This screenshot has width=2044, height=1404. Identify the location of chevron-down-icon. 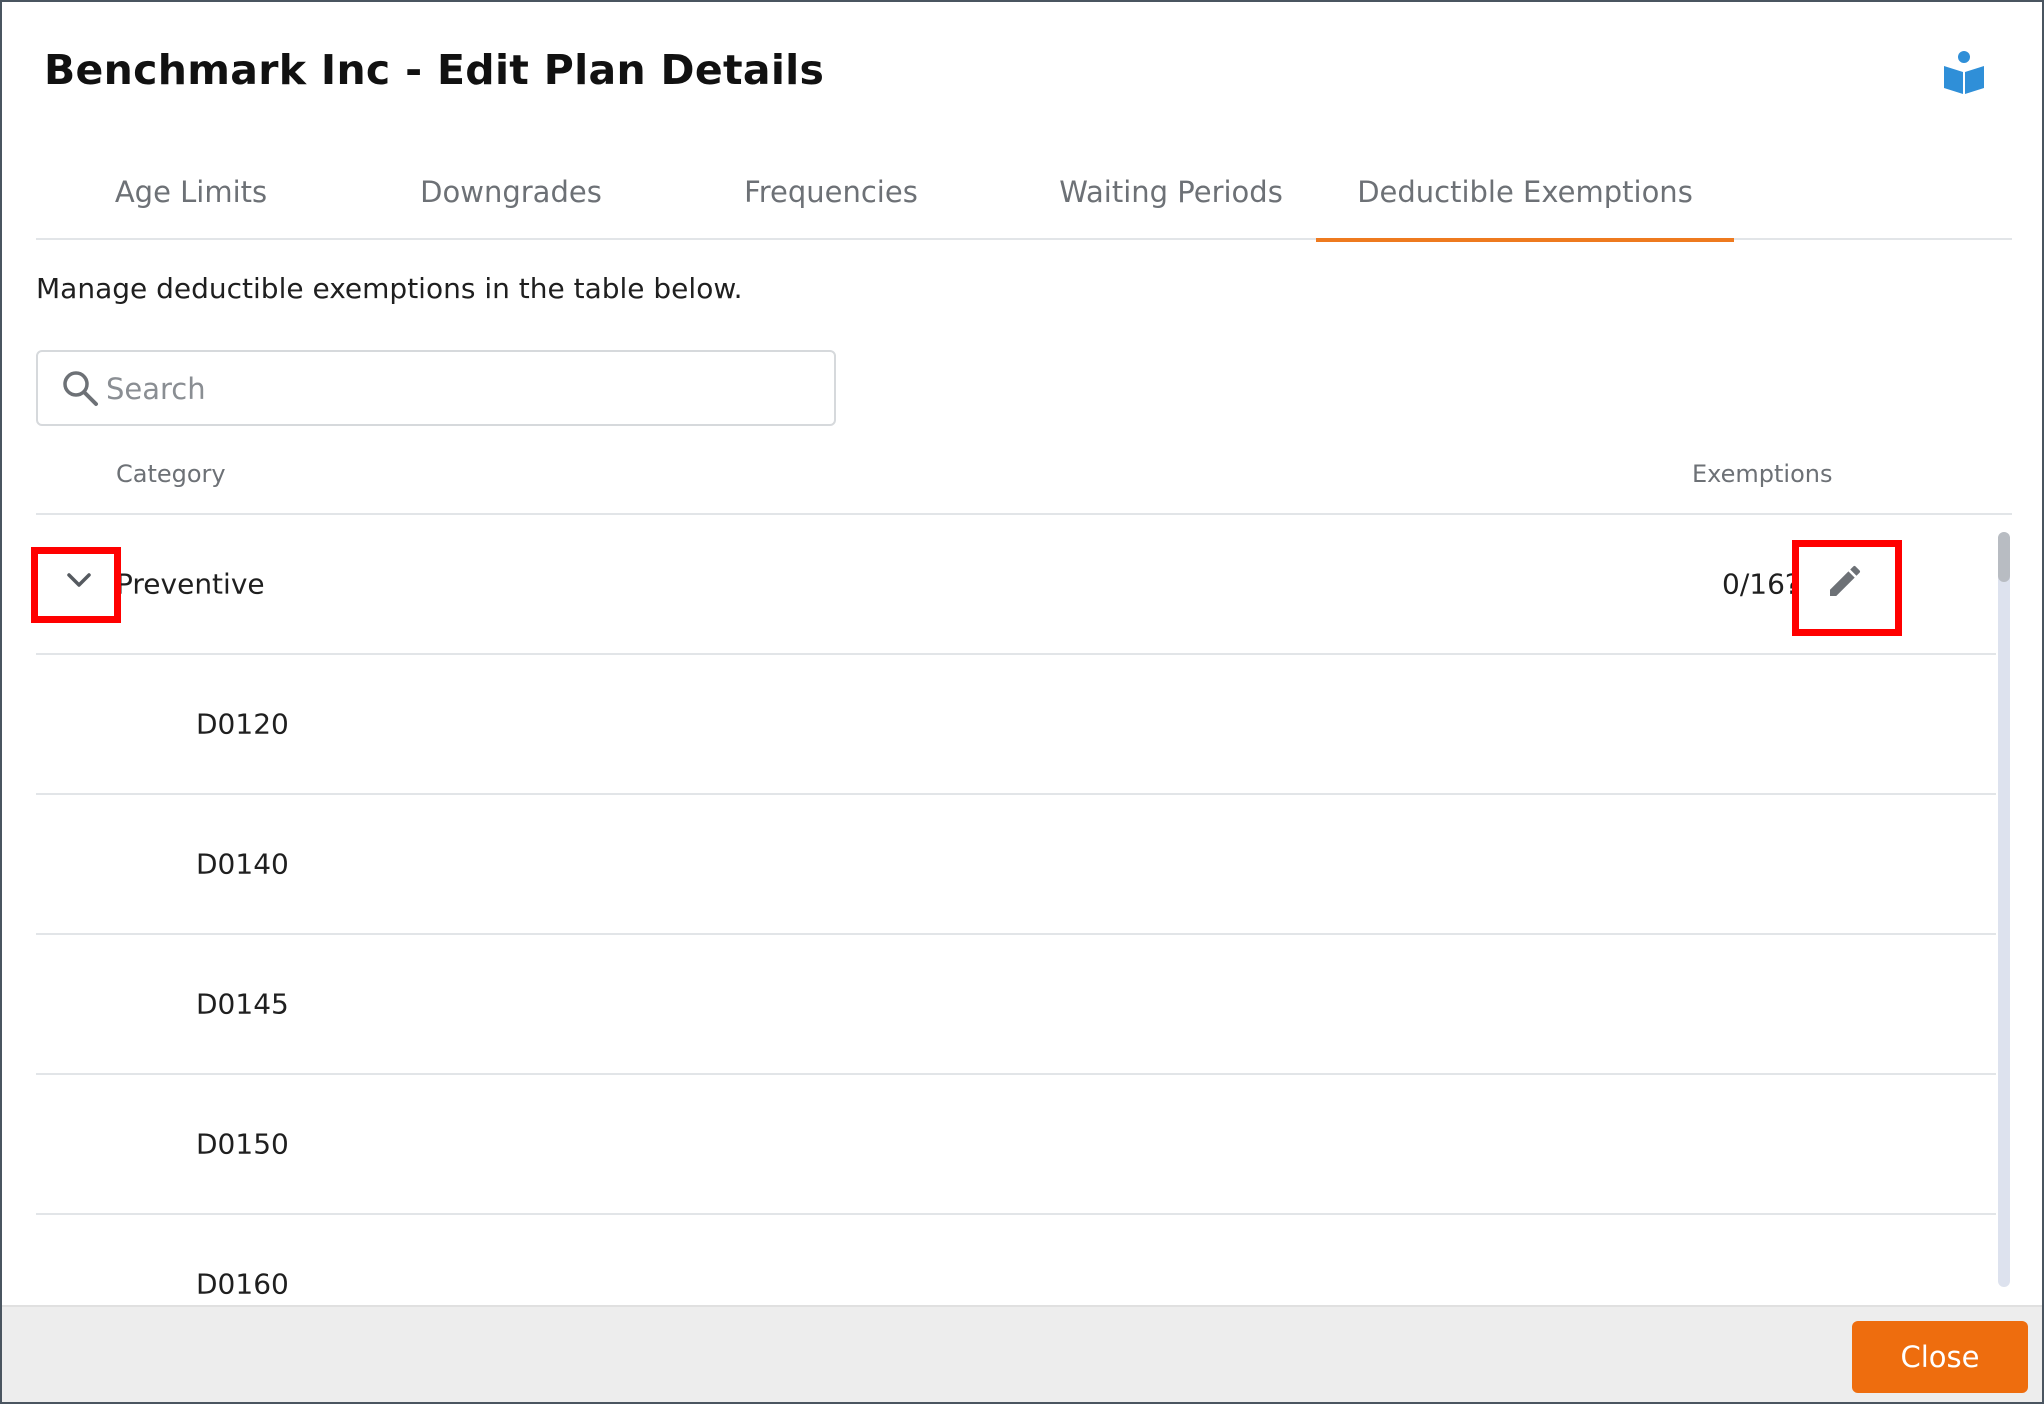
(79, 580).